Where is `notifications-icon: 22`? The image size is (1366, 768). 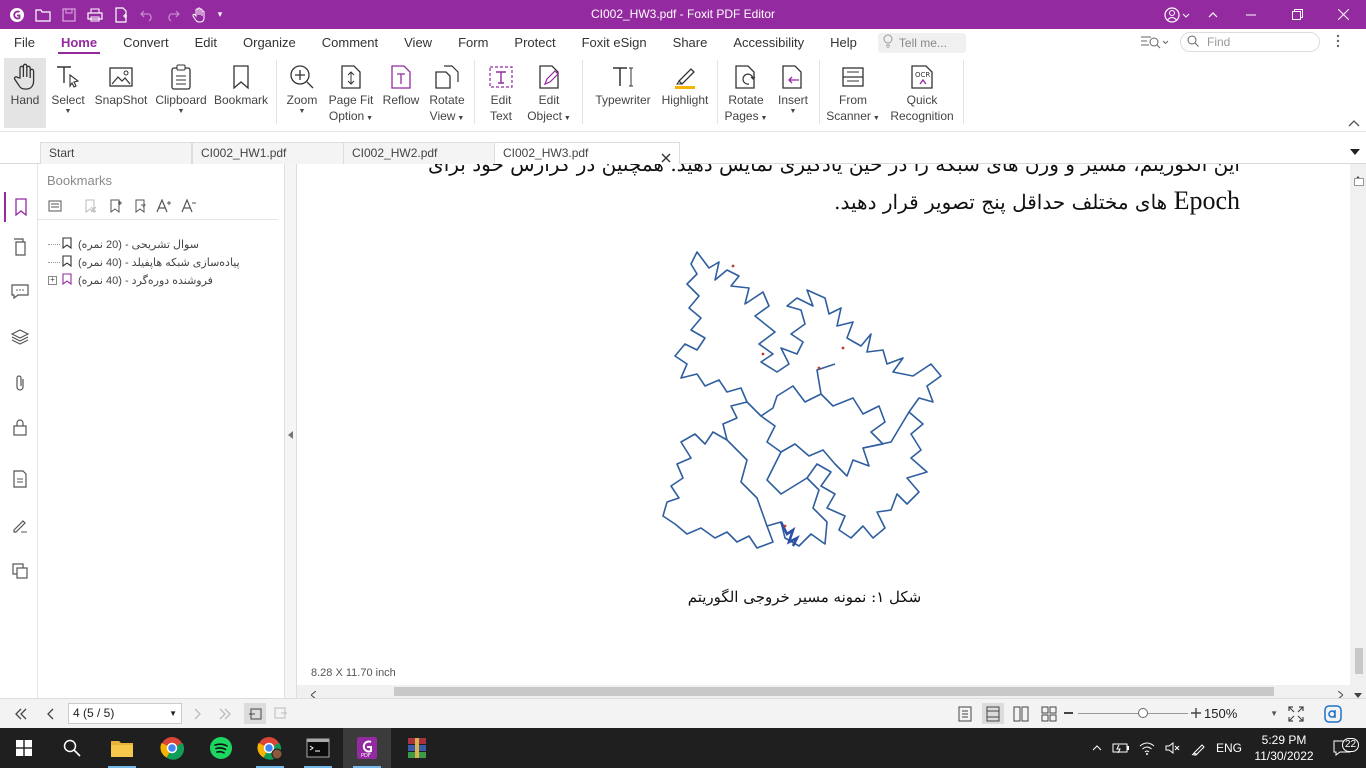
notifications-icon: 22 is located at coordinates (1342, 747).